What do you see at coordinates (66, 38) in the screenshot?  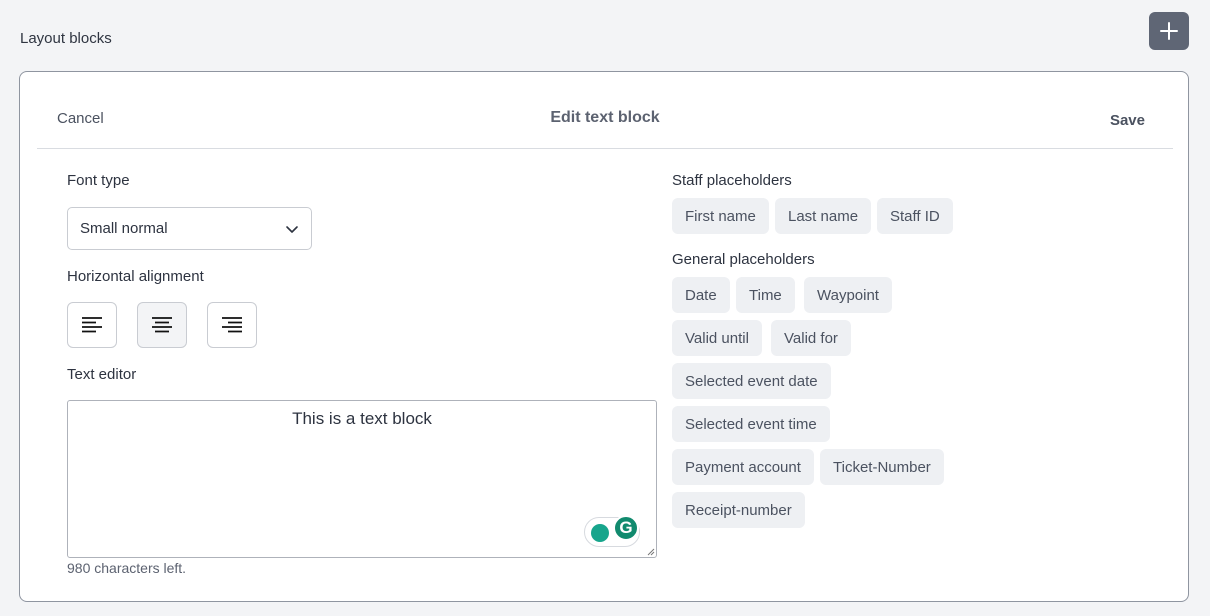 I see `section-title: Layout blocks` at bounding box center [66, 38].